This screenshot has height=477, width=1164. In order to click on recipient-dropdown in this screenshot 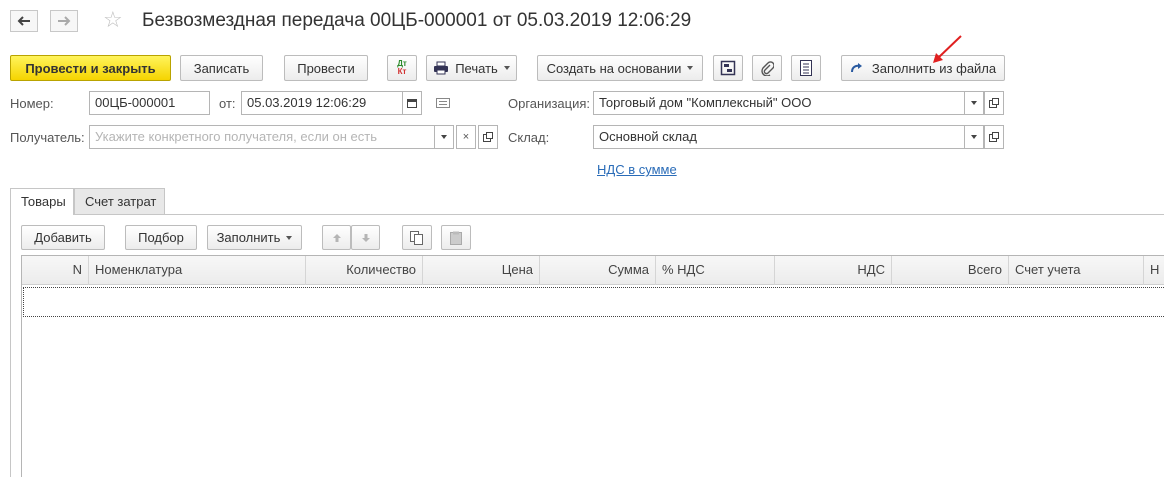, I will do `click(444, 137)`.